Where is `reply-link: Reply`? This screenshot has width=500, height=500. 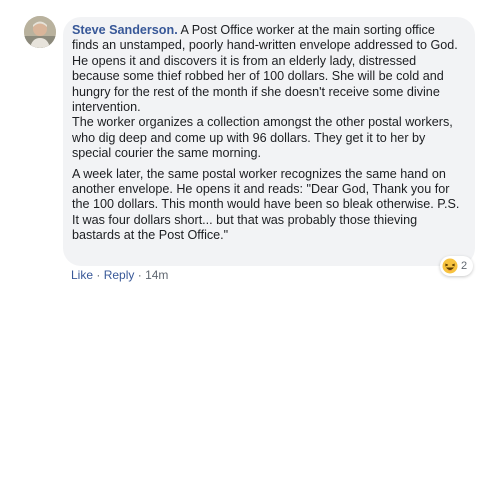 reply-link: Reply is located at coordinates (119, 275).